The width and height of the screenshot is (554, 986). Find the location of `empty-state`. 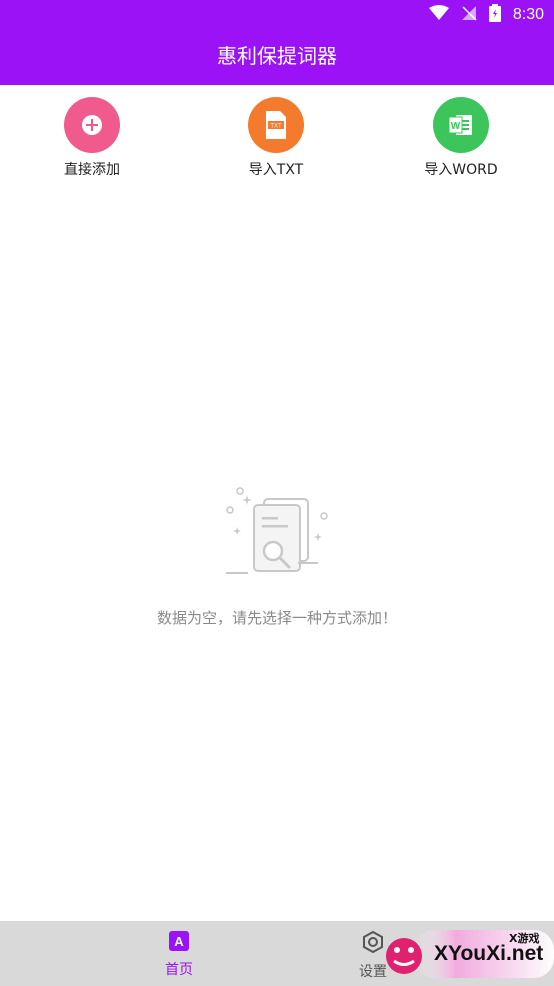

empty-state is located at coordinates (277, 534).